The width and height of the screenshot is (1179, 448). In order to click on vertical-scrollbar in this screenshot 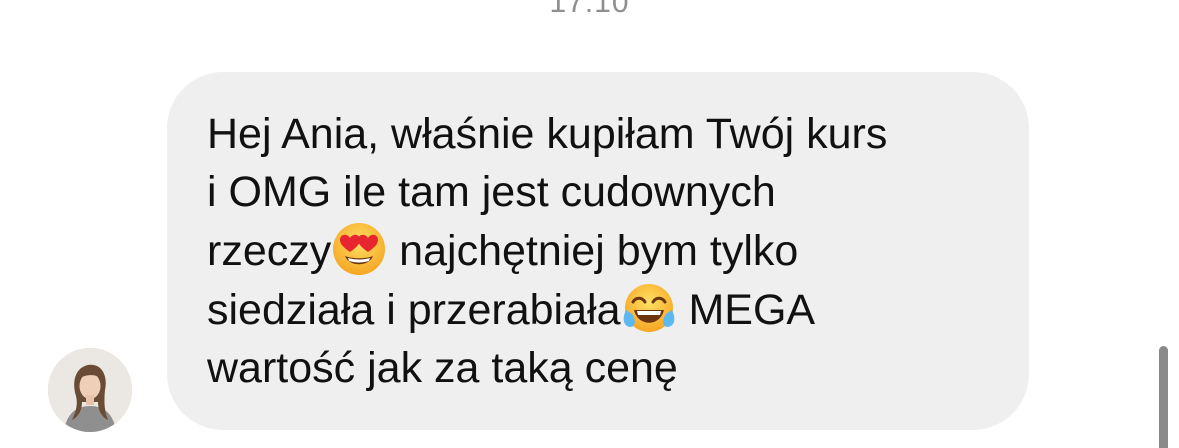, I will do `click(1163, 397)`.